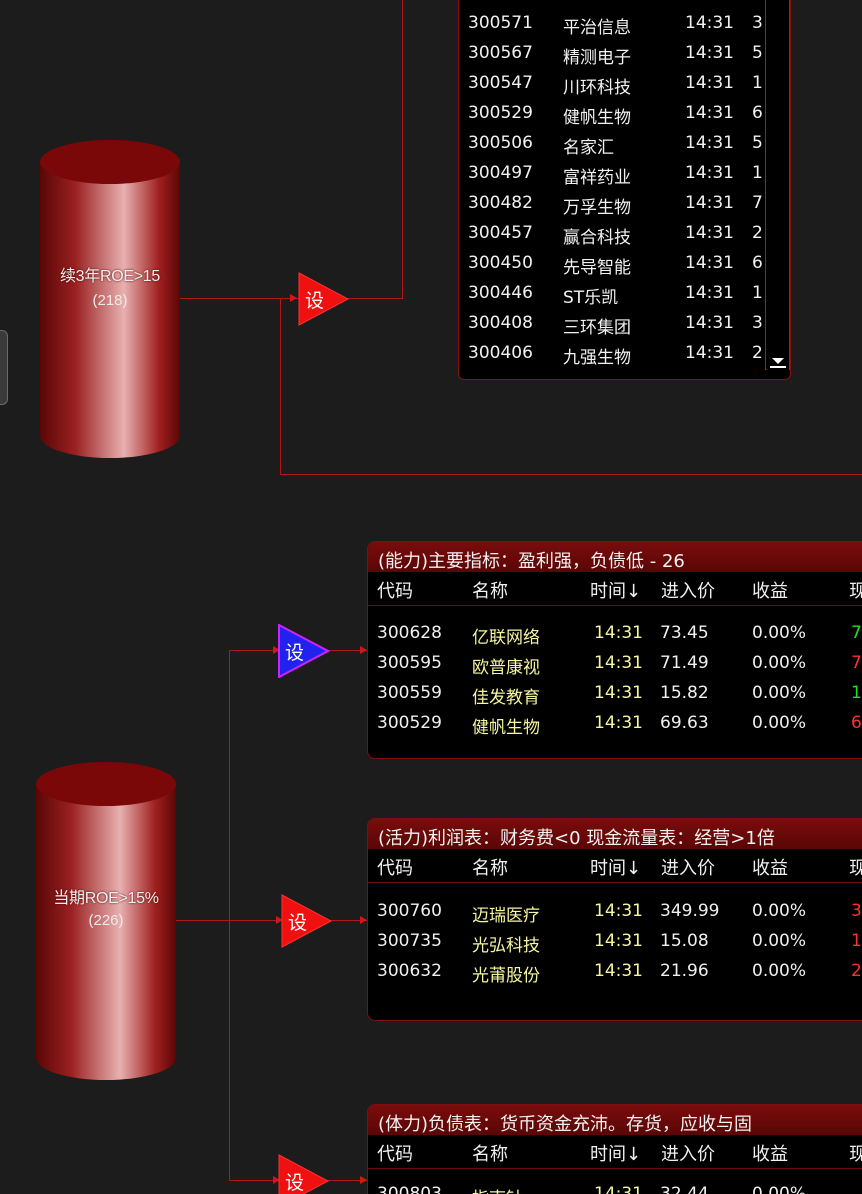 The width and height of the screenshot is (862, 1194). Describe the element at coordinates (500, 353) in the screenshot. I see `stock-code: 300406` at that location.